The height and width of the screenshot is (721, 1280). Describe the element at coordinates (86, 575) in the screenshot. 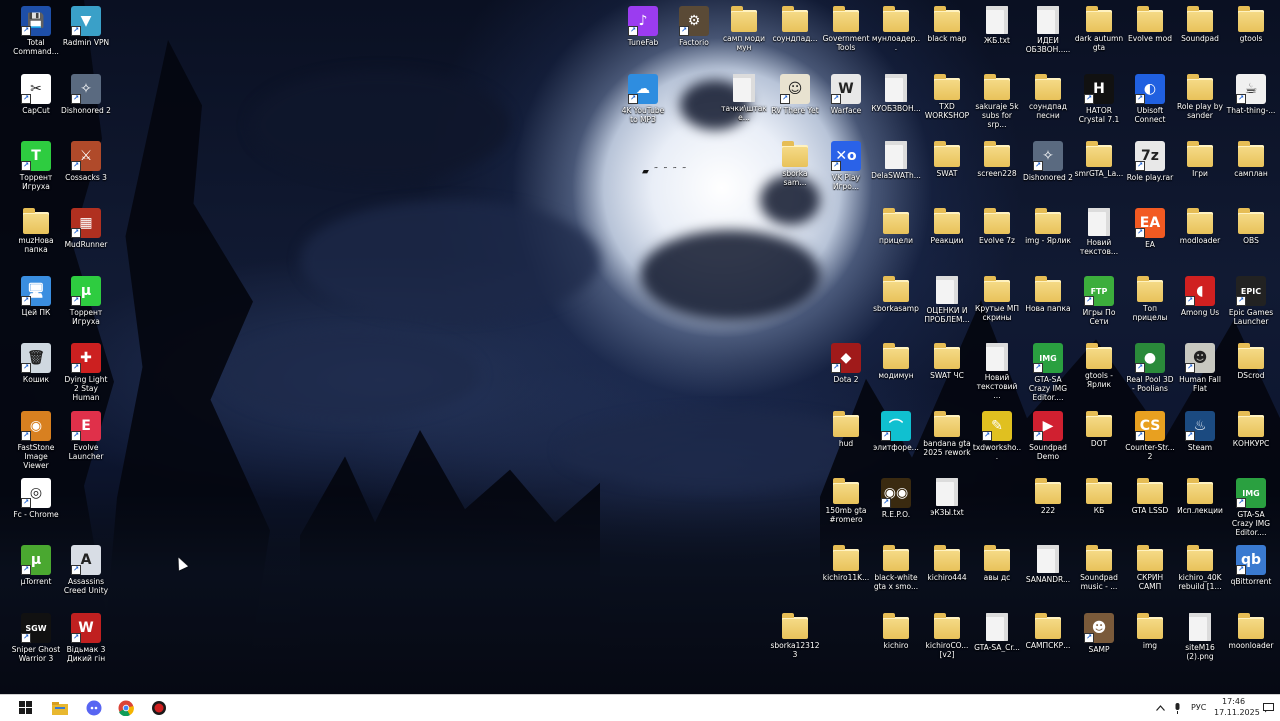

I see `desktop-icon: A ↗ Assassins Creed Unity` at that location.